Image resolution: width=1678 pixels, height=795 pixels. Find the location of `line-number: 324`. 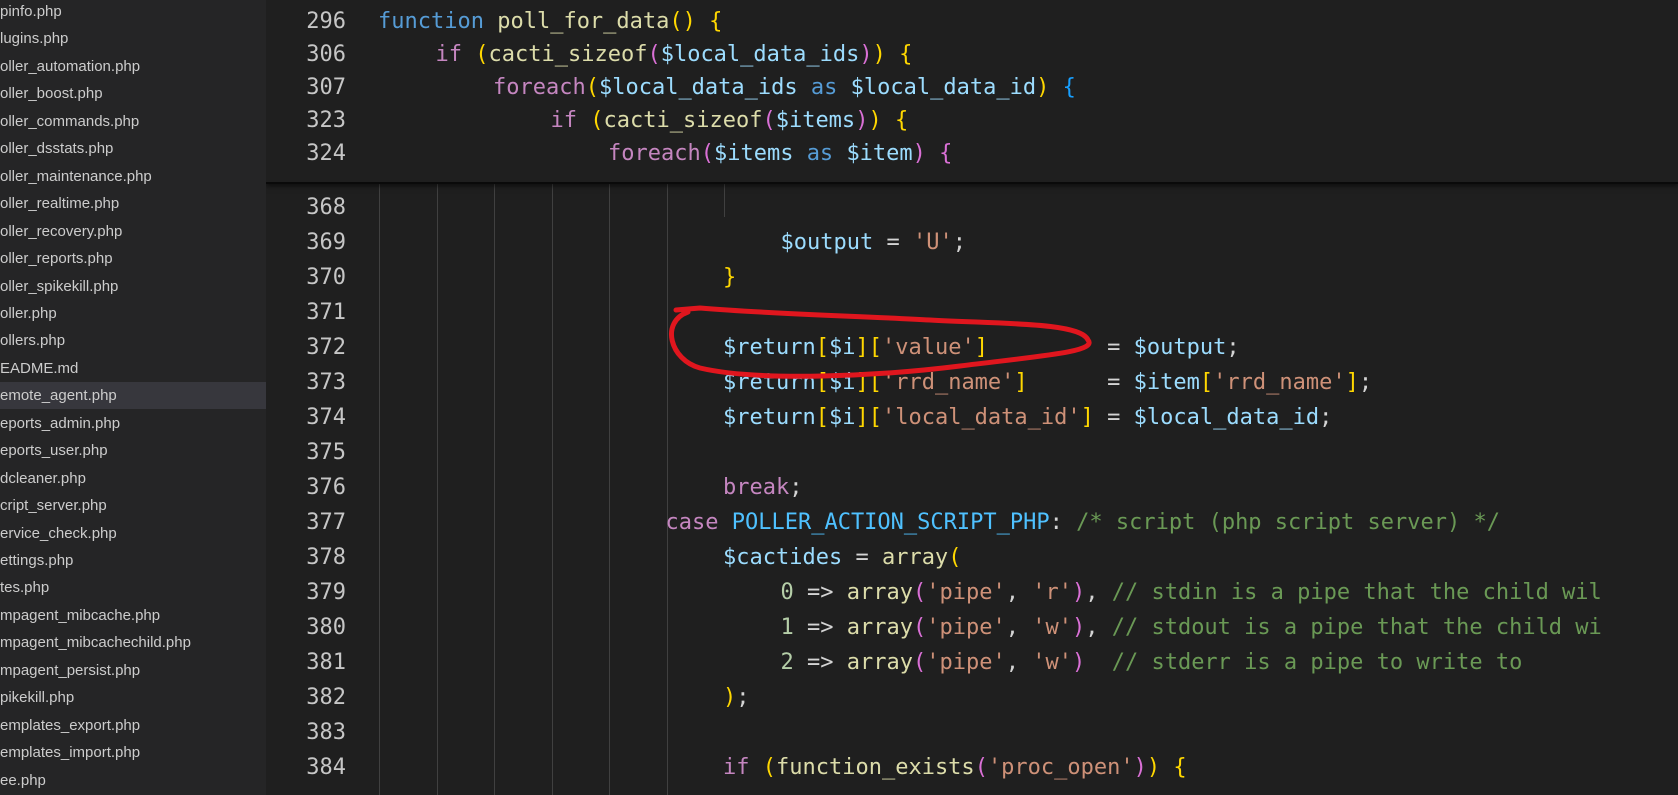

line-number: 324 is located at coordinates (326, 153).